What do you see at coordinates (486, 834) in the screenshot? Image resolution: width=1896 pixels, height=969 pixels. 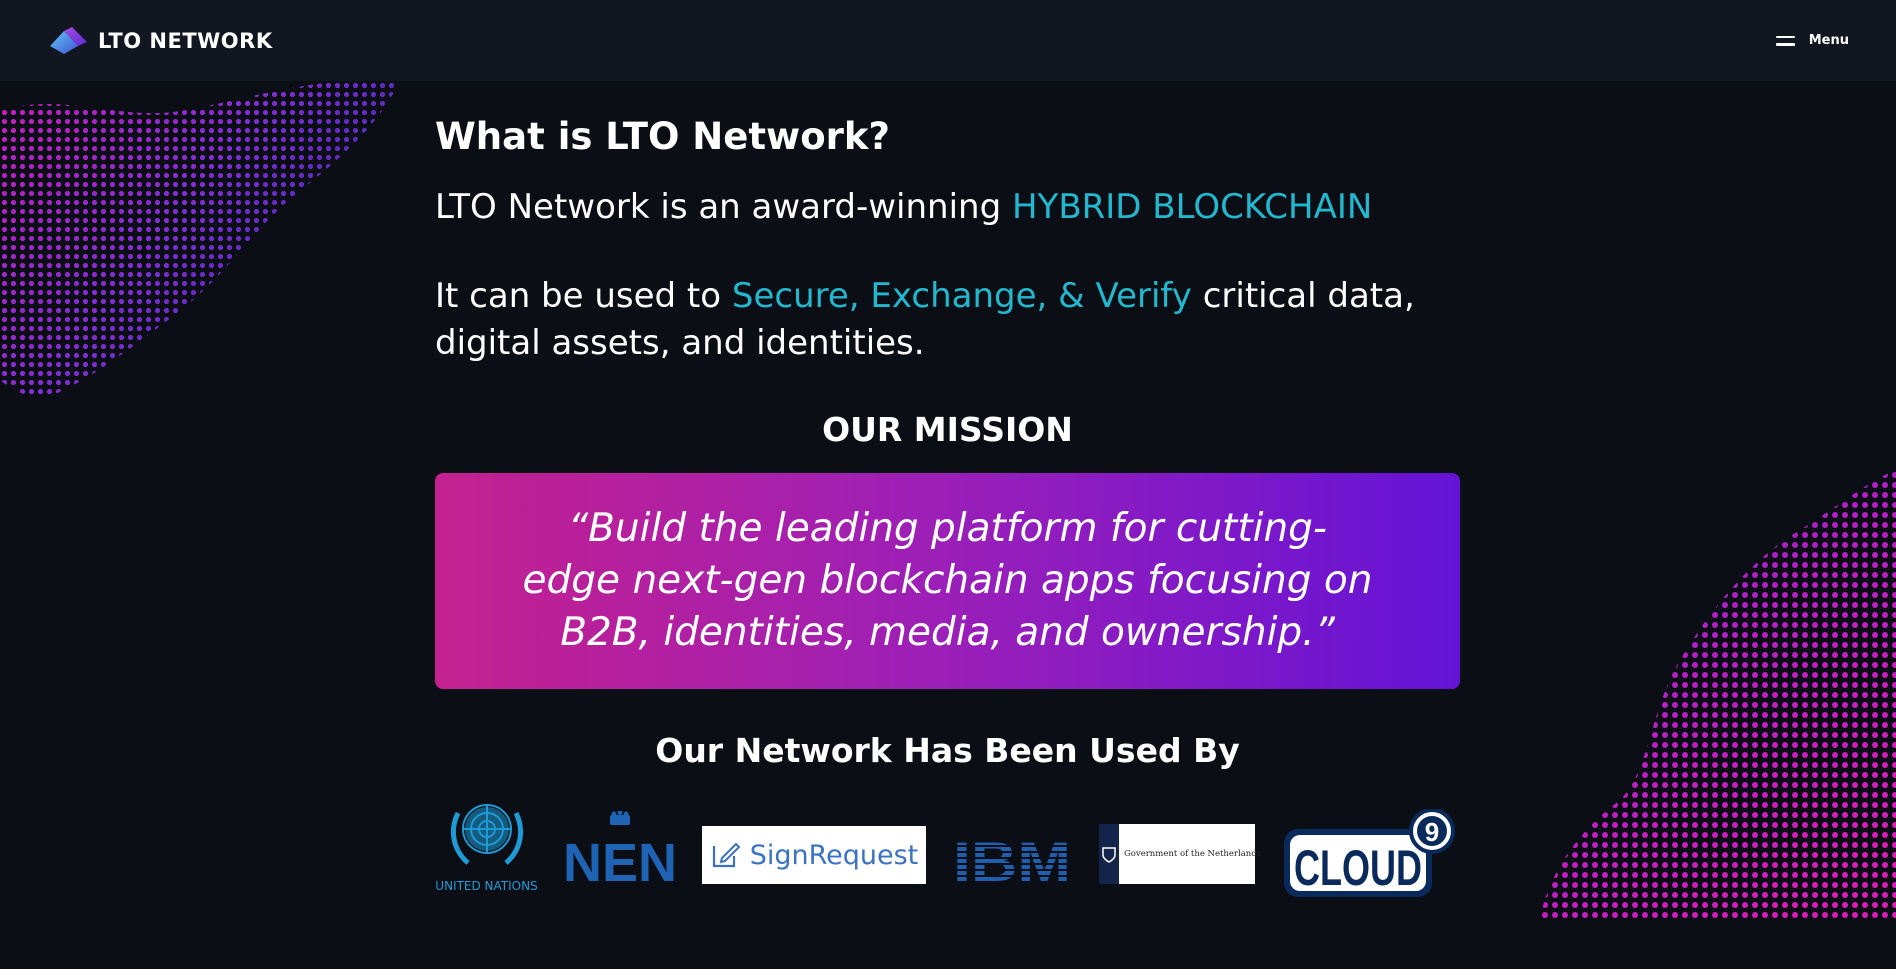 I see `un-emblem-icon` at bounding box center [486, 834].